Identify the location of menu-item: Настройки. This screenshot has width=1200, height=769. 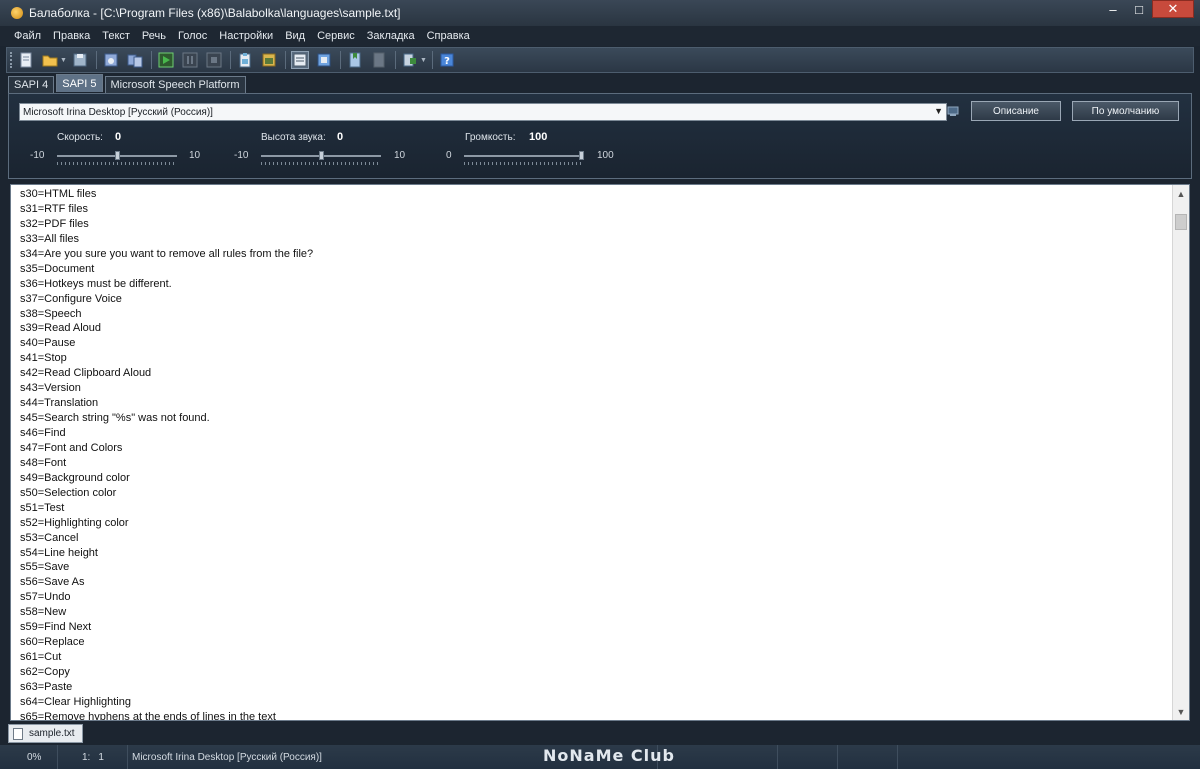
(246, 36).